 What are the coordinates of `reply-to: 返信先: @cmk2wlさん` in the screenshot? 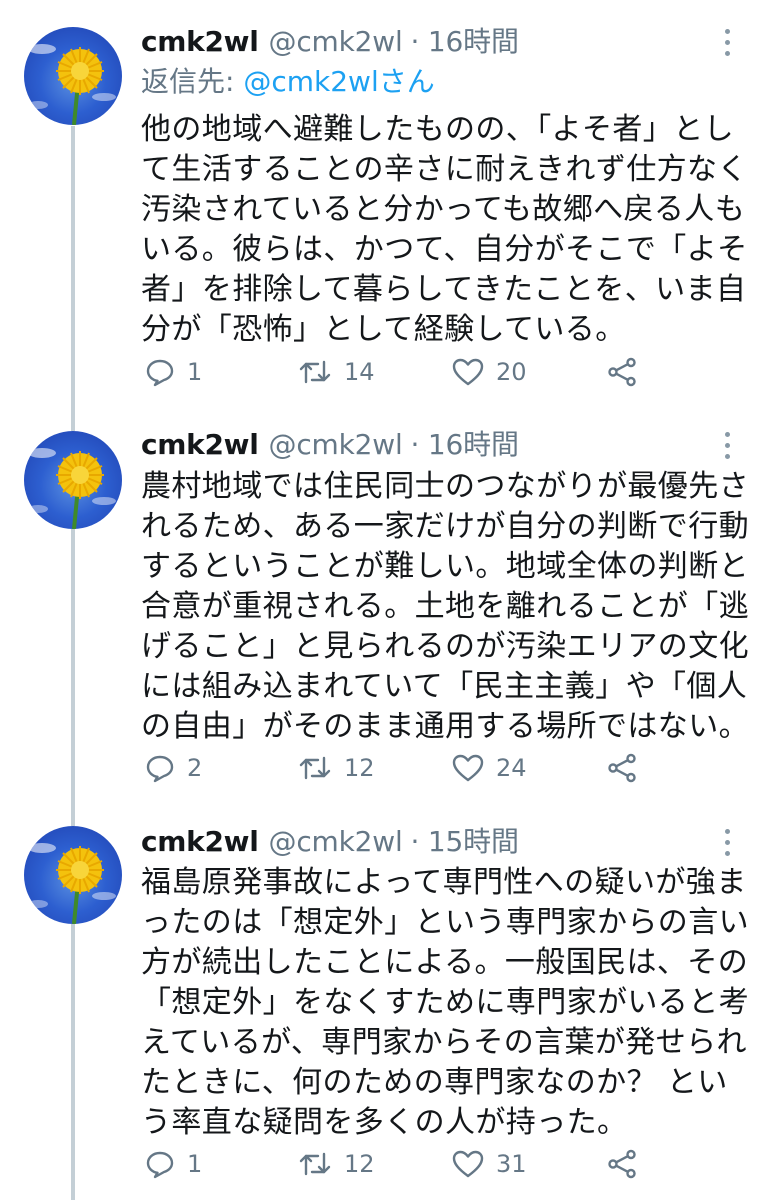 It's located at (288, 82).